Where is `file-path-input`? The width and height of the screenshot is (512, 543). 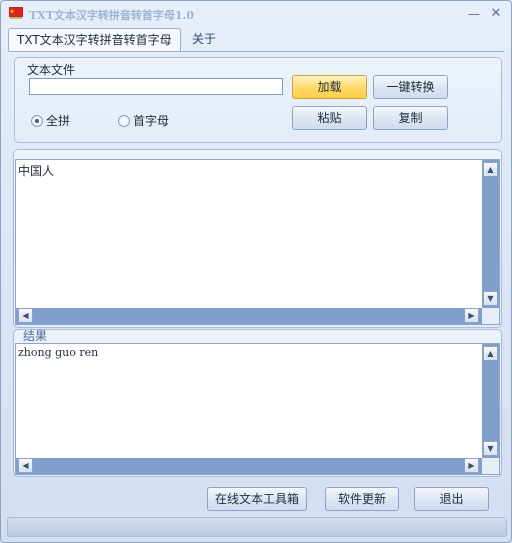
file-path-input is located at coordinates (156, 86).